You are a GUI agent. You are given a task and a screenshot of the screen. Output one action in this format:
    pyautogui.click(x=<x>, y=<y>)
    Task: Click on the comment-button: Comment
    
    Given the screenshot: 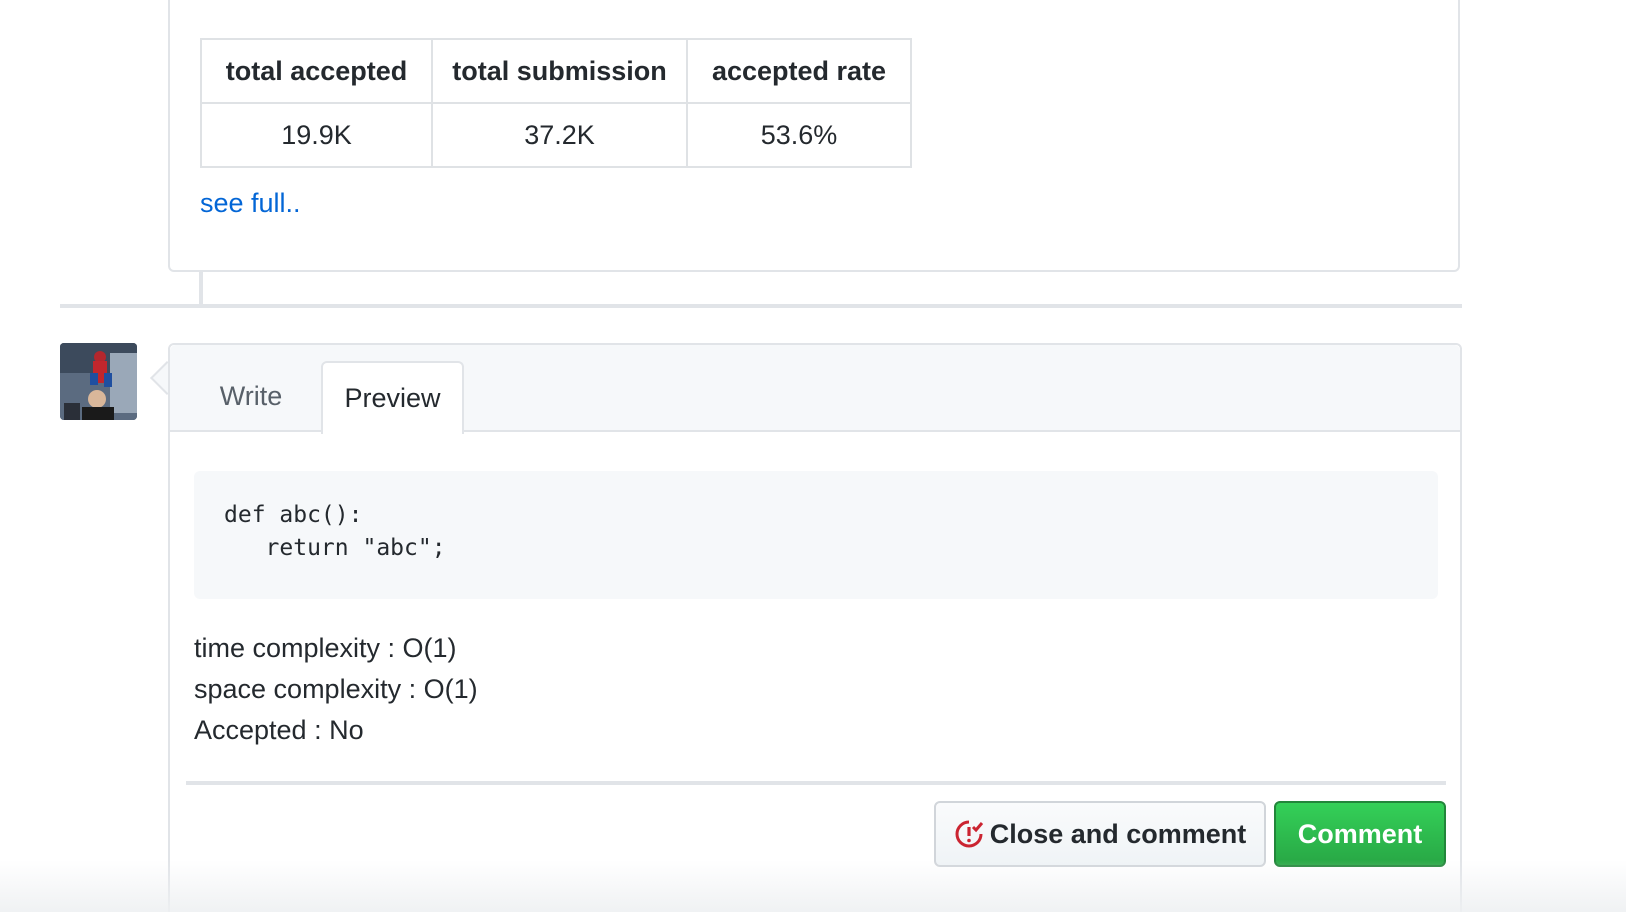 What is the action you would take?
    pyautogui.click(x=1360, y=834)
    